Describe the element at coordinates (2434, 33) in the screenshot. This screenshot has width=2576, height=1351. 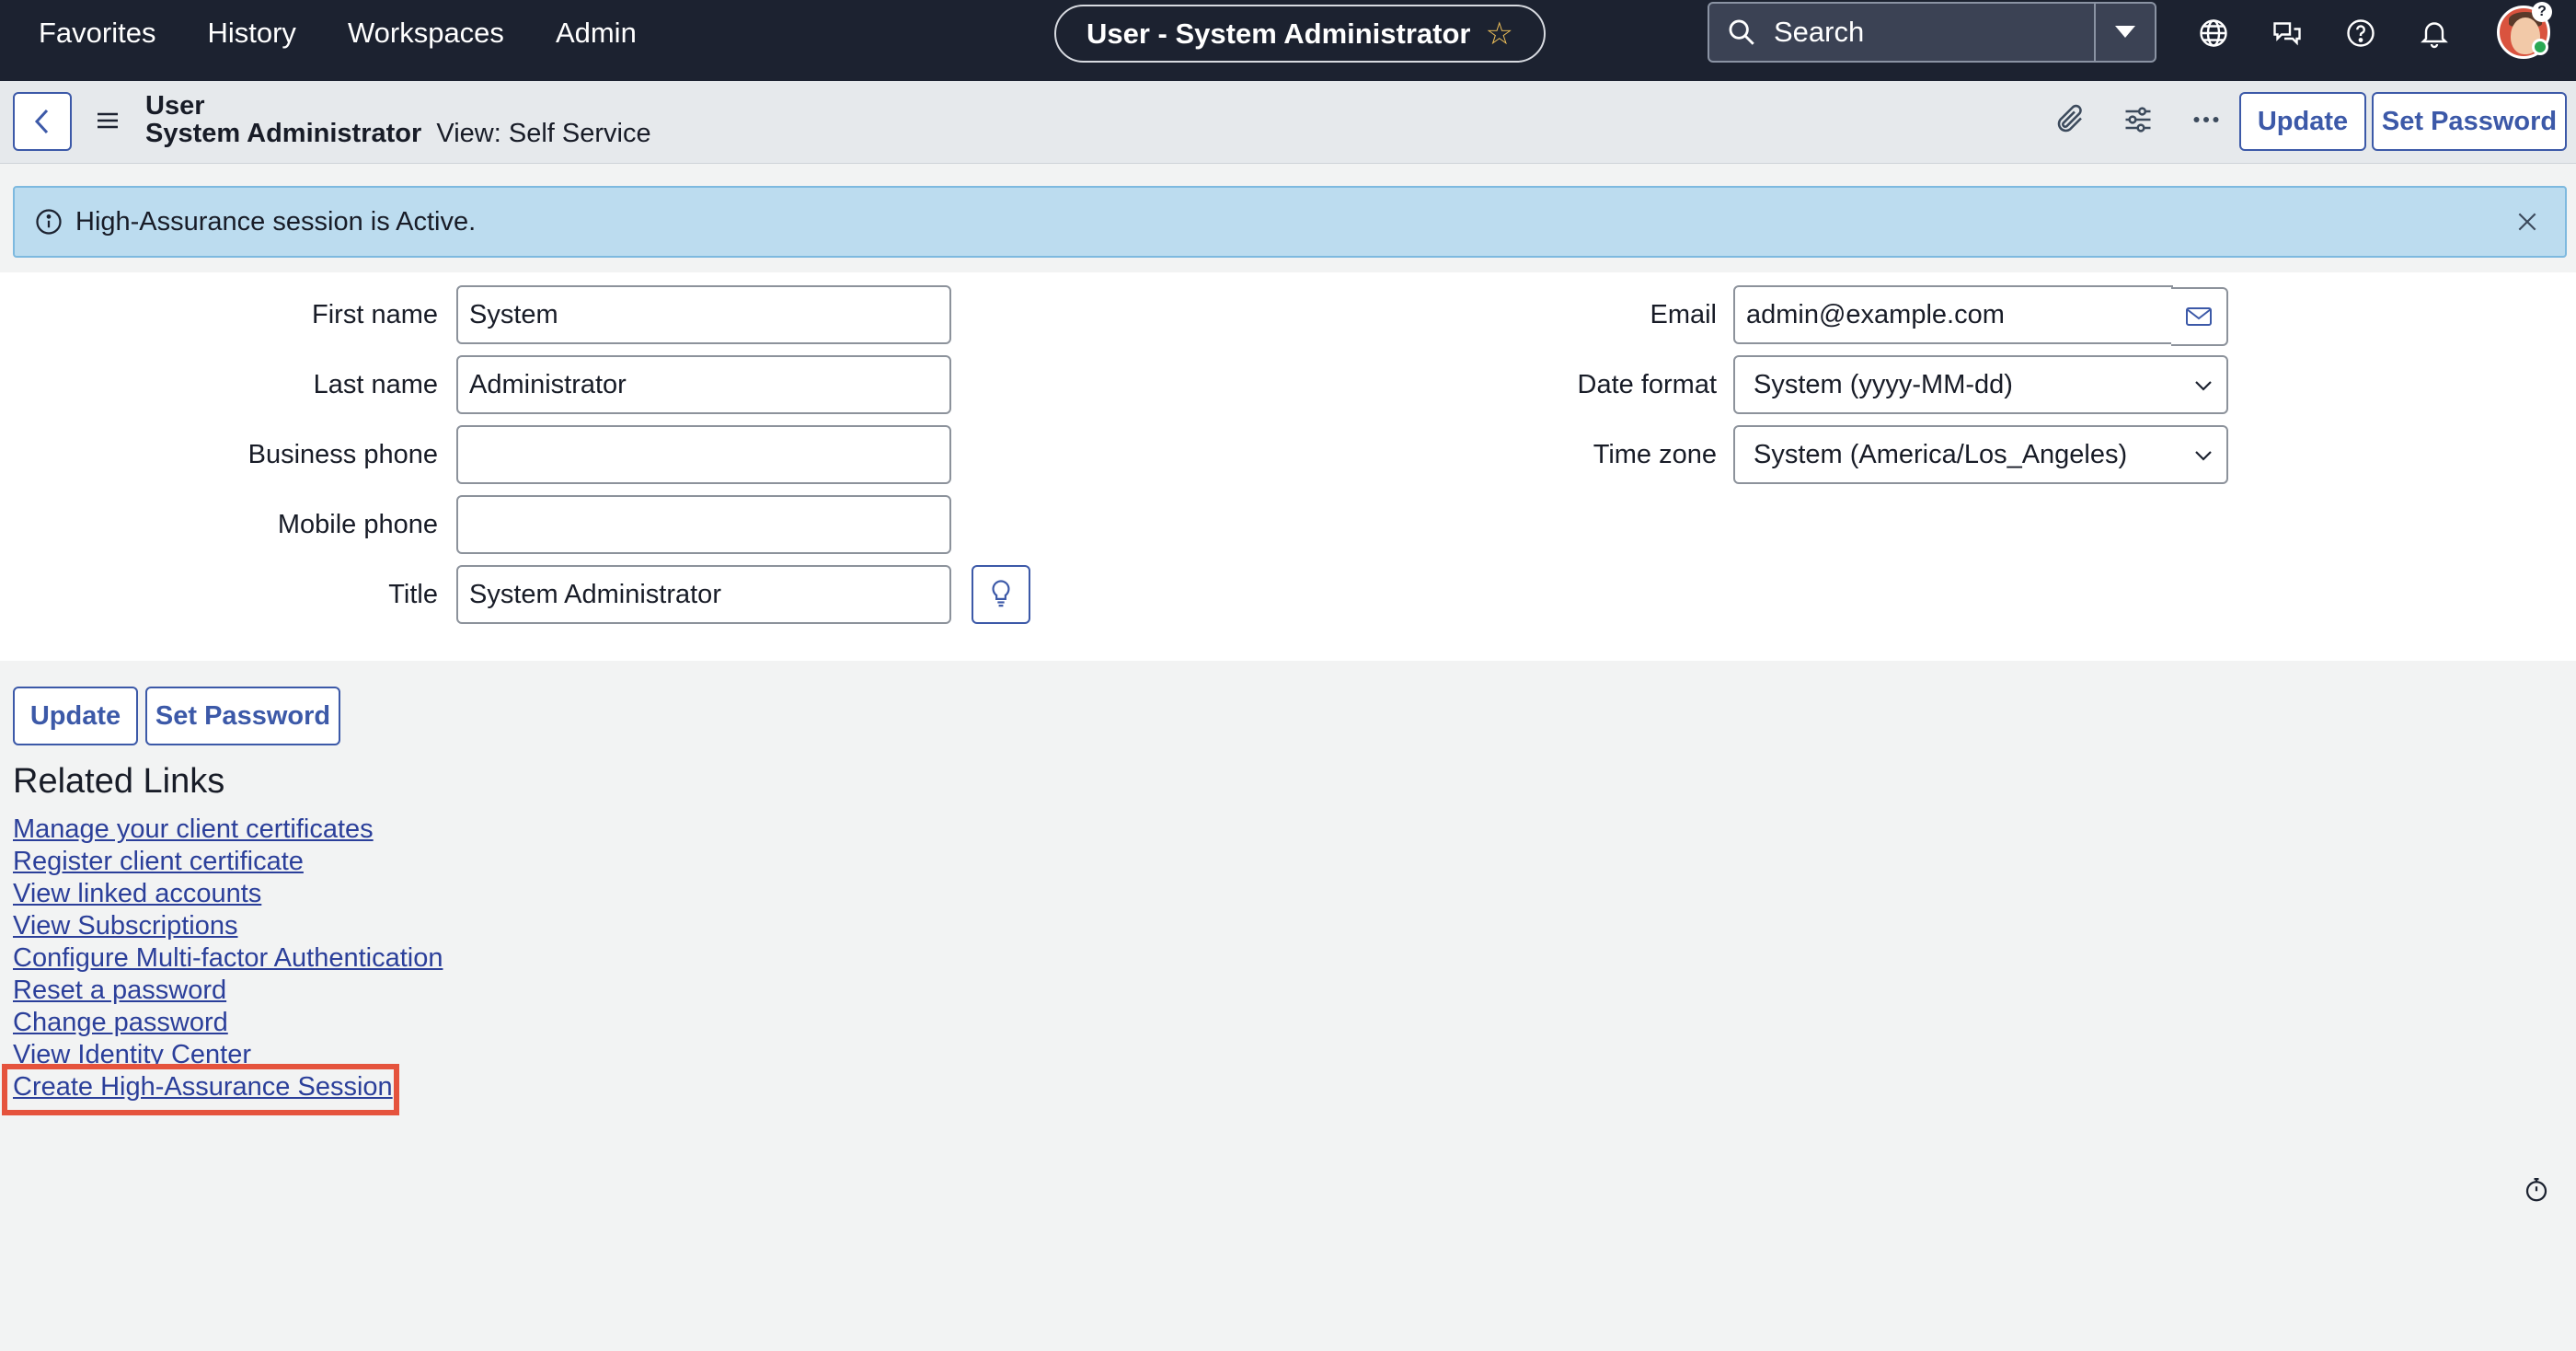
I see `bell-icon` at that location.